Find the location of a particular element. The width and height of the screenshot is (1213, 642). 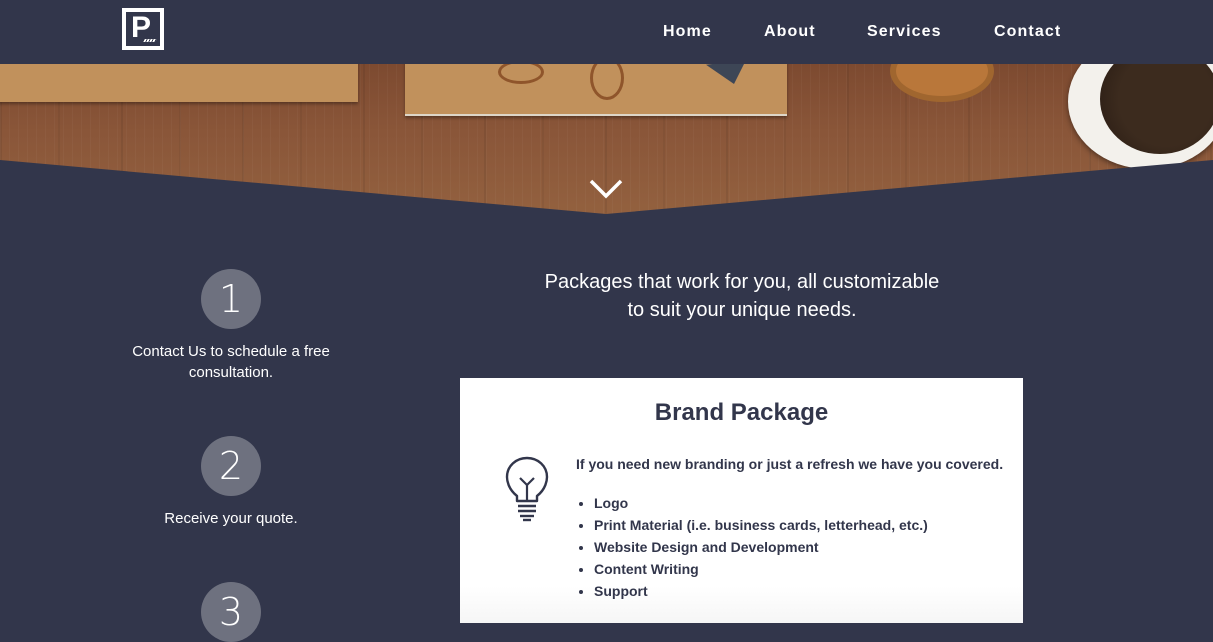

nav-services: Services is located at coordinates (904, 32).